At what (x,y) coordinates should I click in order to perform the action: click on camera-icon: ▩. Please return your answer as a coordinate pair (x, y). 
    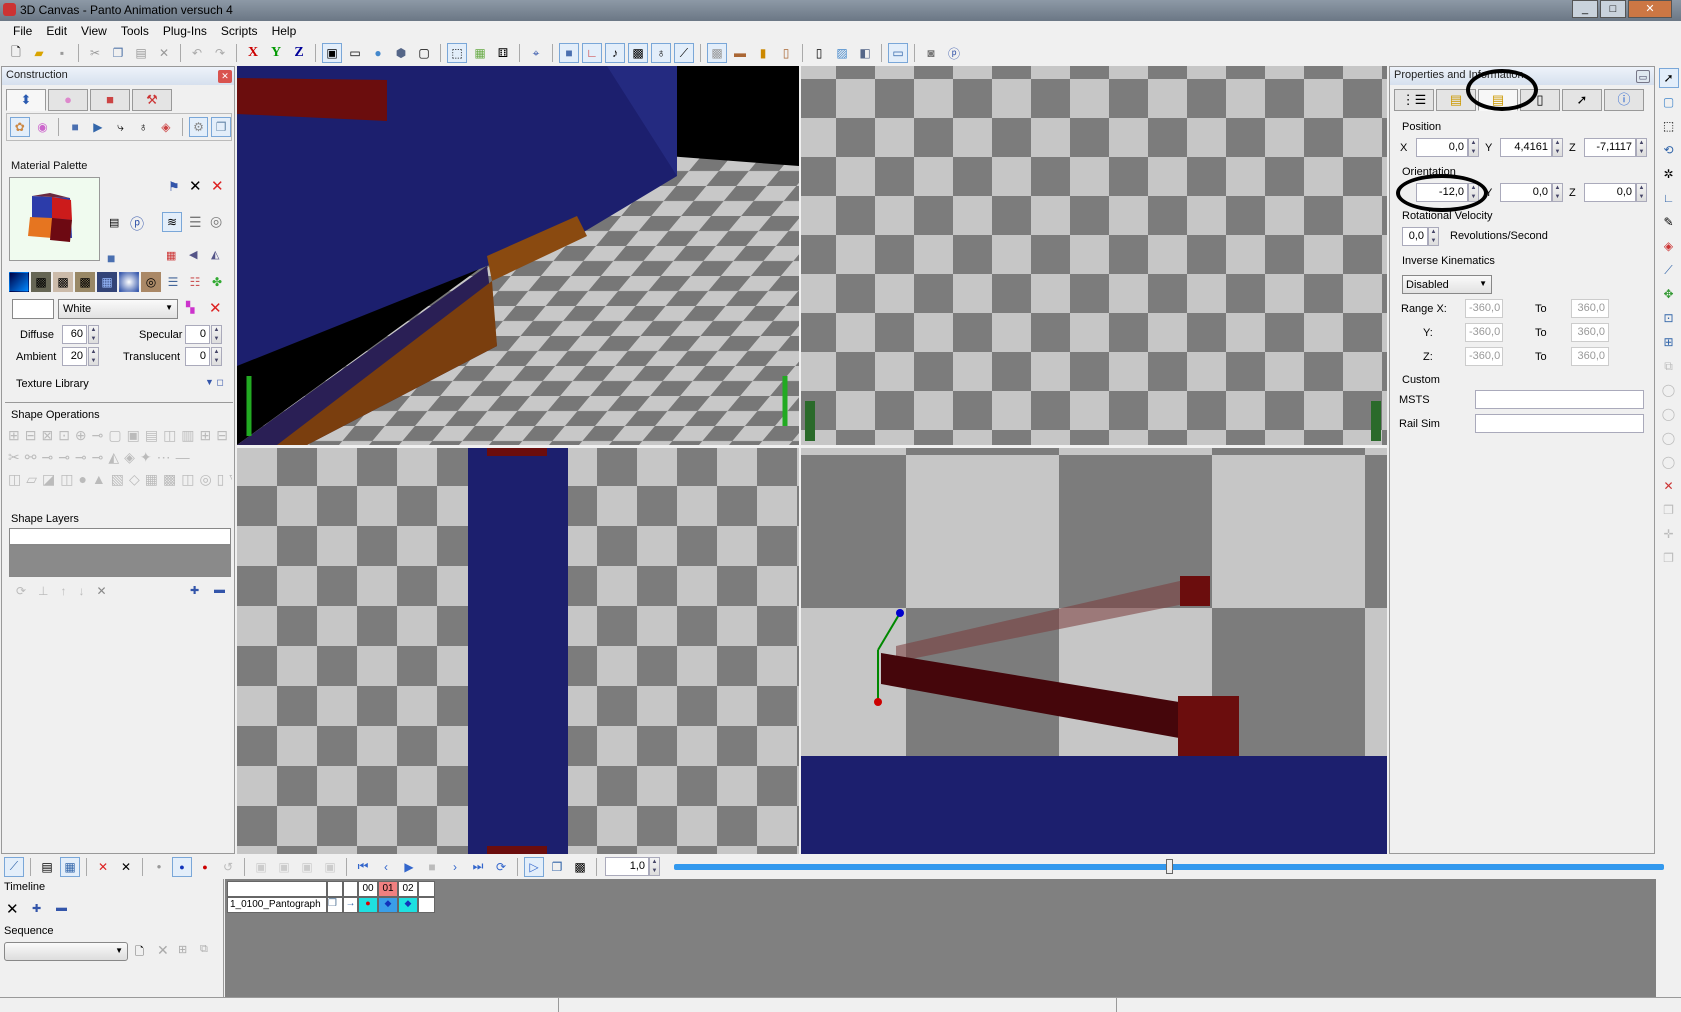
    Looking at the image, I should click on (638, 53).